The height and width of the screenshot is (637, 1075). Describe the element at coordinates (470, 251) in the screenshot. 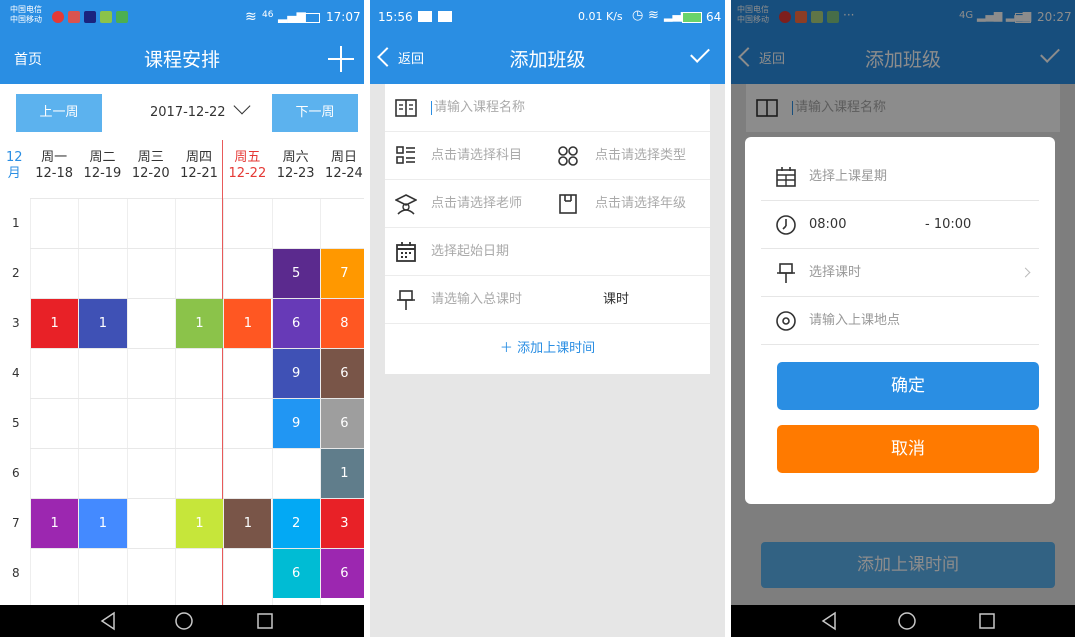

I see `start-date-label: 选择起始日期` at that location.